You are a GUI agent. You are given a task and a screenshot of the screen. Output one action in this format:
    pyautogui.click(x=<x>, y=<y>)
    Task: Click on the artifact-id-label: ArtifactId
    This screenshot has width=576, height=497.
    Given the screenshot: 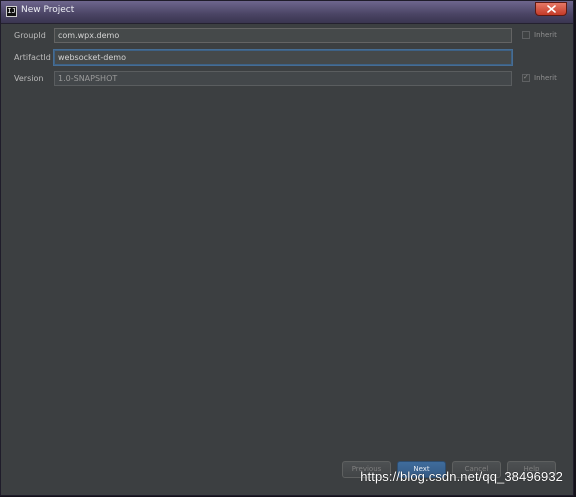 What is the action you would take?
    pyautogui.click(x=32, y=57)
    